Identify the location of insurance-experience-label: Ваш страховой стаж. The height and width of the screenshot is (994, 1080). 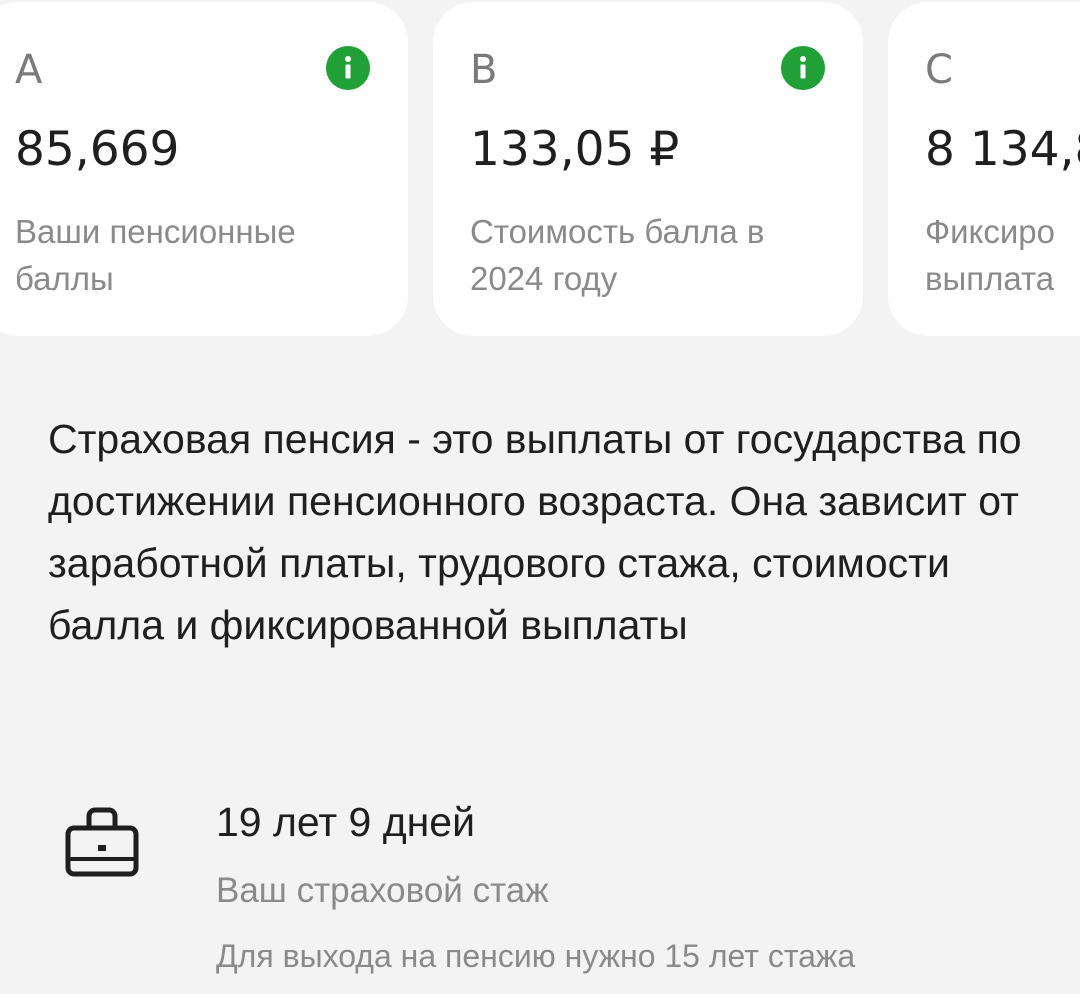
(382, 890).